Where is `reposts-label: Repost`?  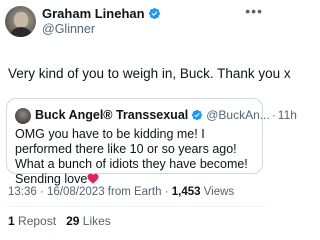 reposts-label: Repost is located at coordinates (37, 221).